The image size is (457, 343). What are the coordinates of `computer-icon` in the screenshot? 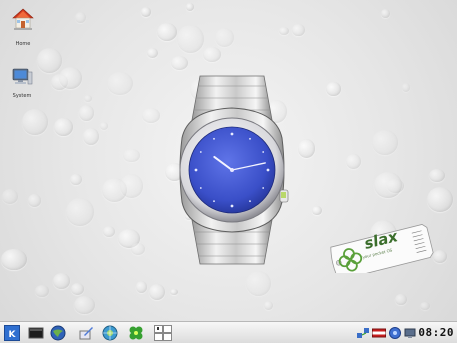 It's located at (22, 76).